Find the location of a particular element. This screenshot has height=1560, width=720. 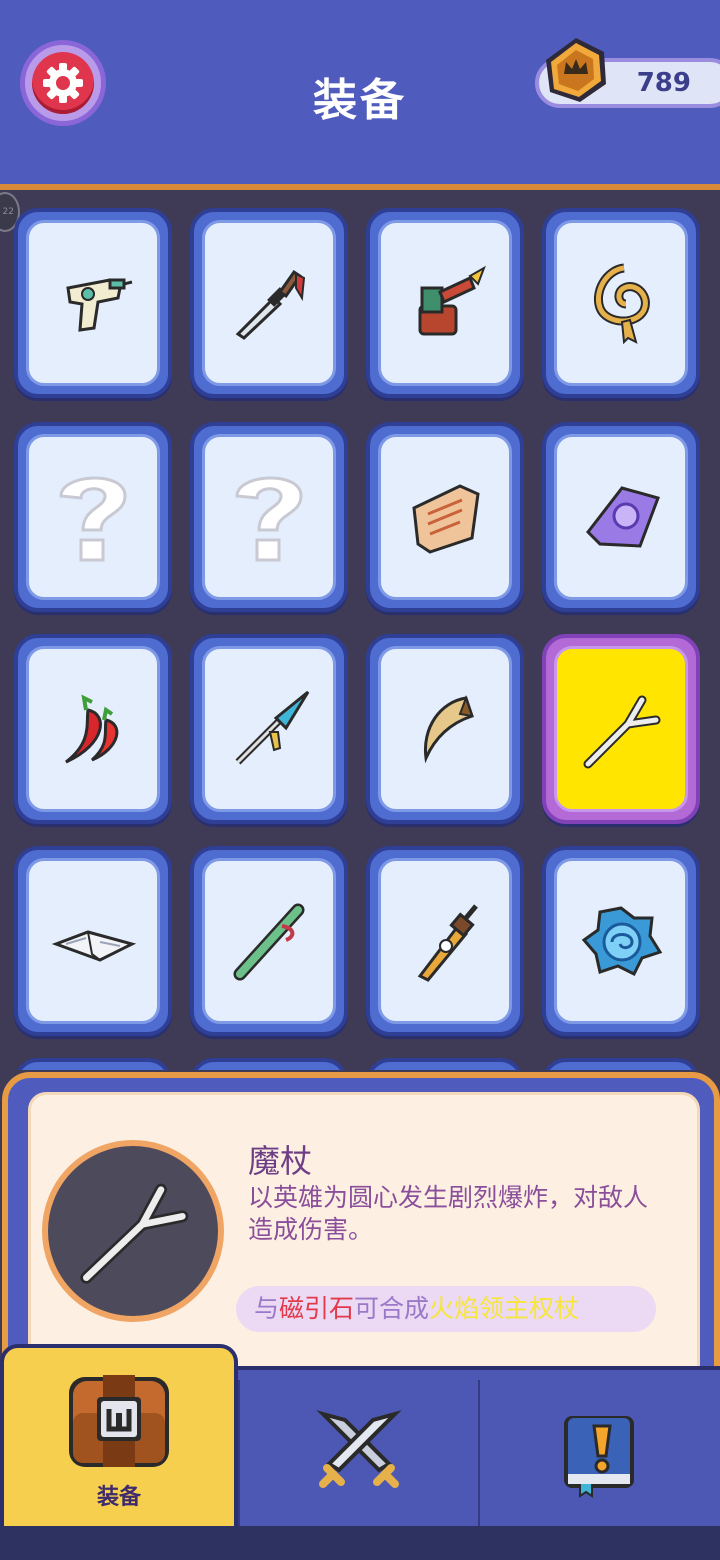

golden-sword-icon is located at coordinates (445, 941).